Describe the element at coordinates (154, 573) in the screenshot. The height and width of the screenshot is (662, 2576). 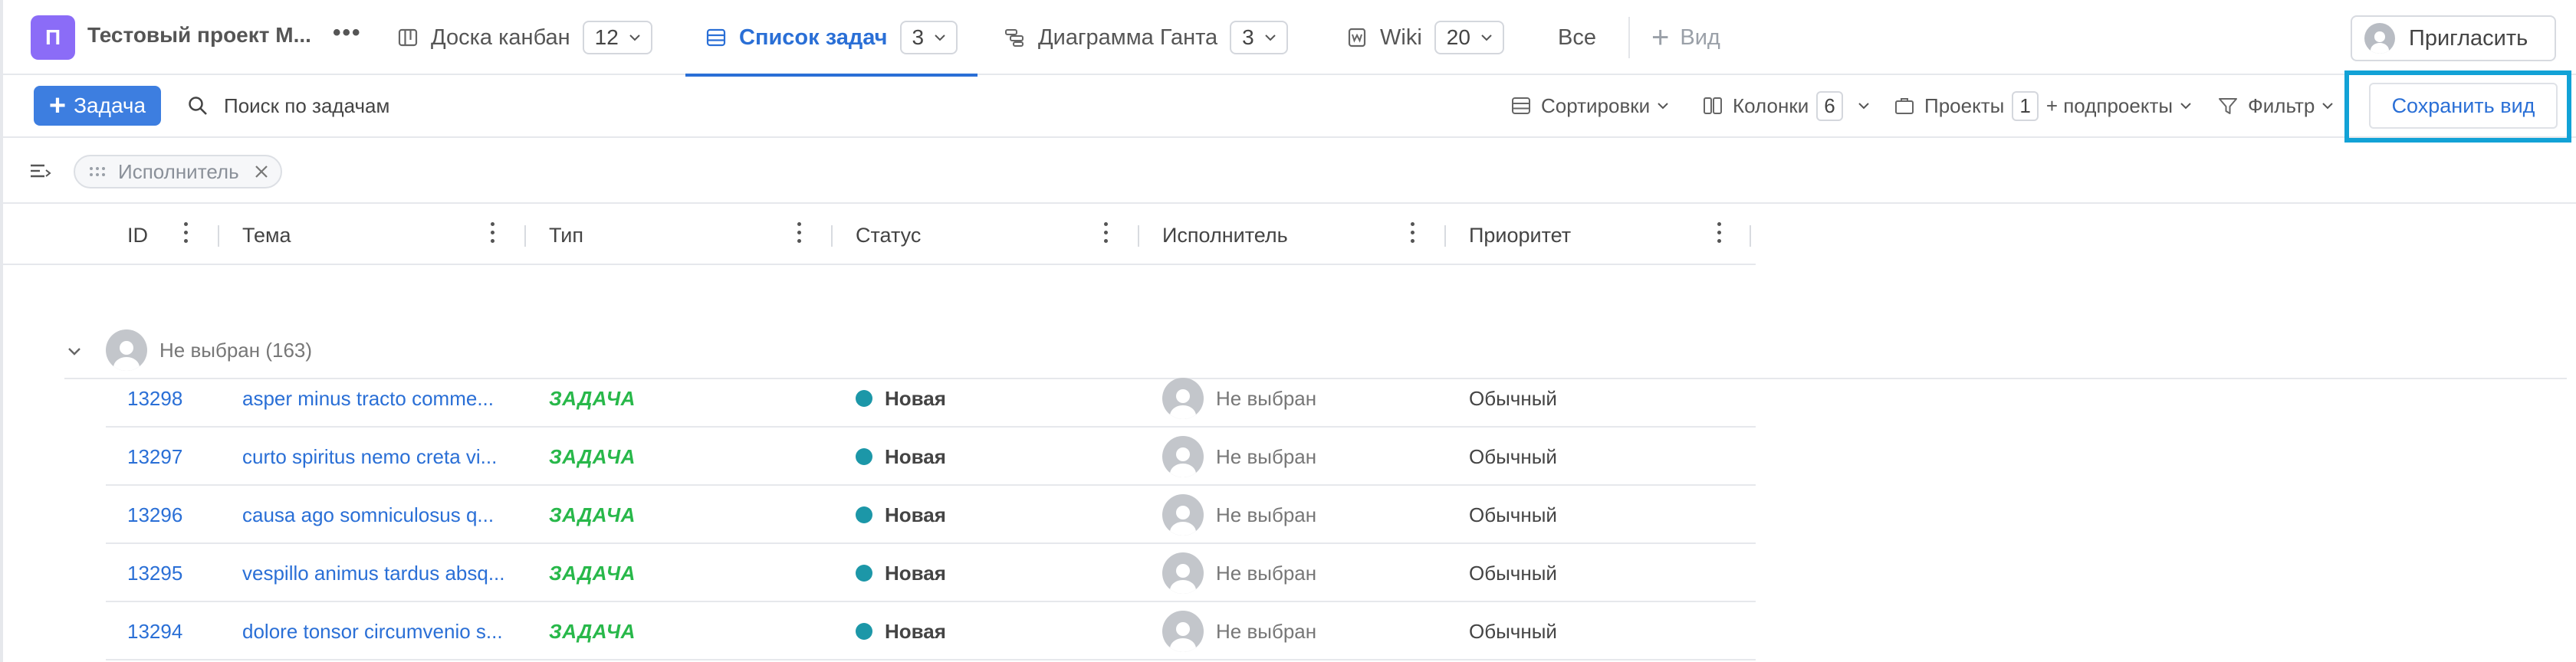
I see `task-id-link: 13295` at that location.